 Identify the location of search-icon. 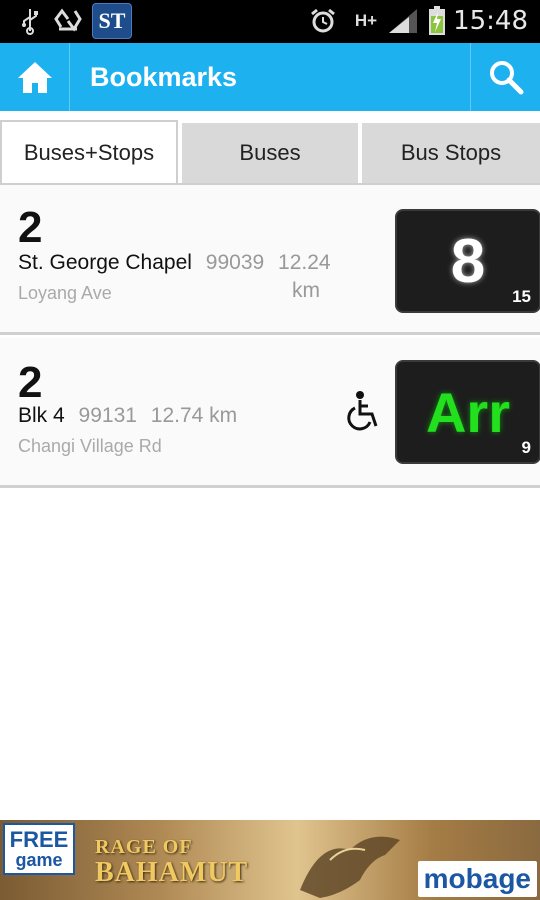
(506, 78).